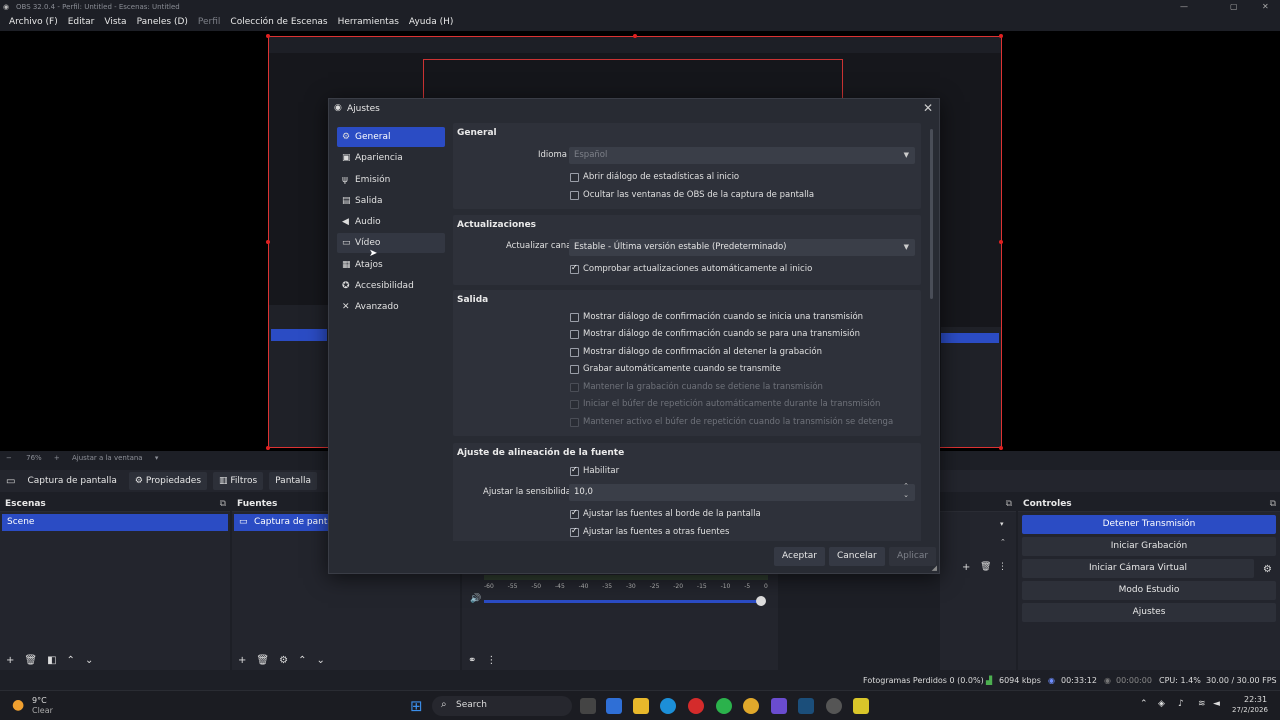 The width and height of the screenshot is (1280, 720). What do you see at coordinates (391, 265) in the screenshot?
I see `nav-item-hotkeys: ▦ Atajos` at bounding box center [391, 265].